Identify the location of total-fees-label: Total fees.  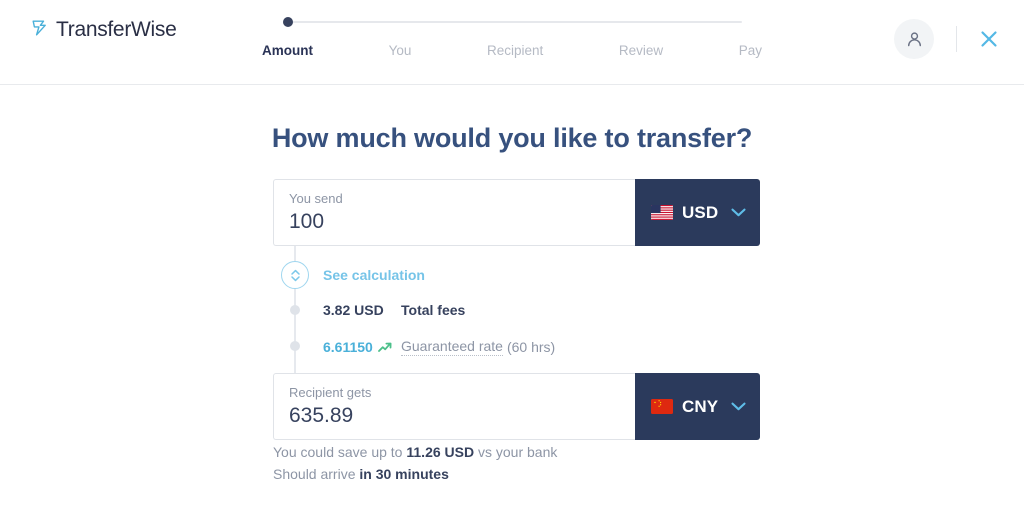
(433, 310).